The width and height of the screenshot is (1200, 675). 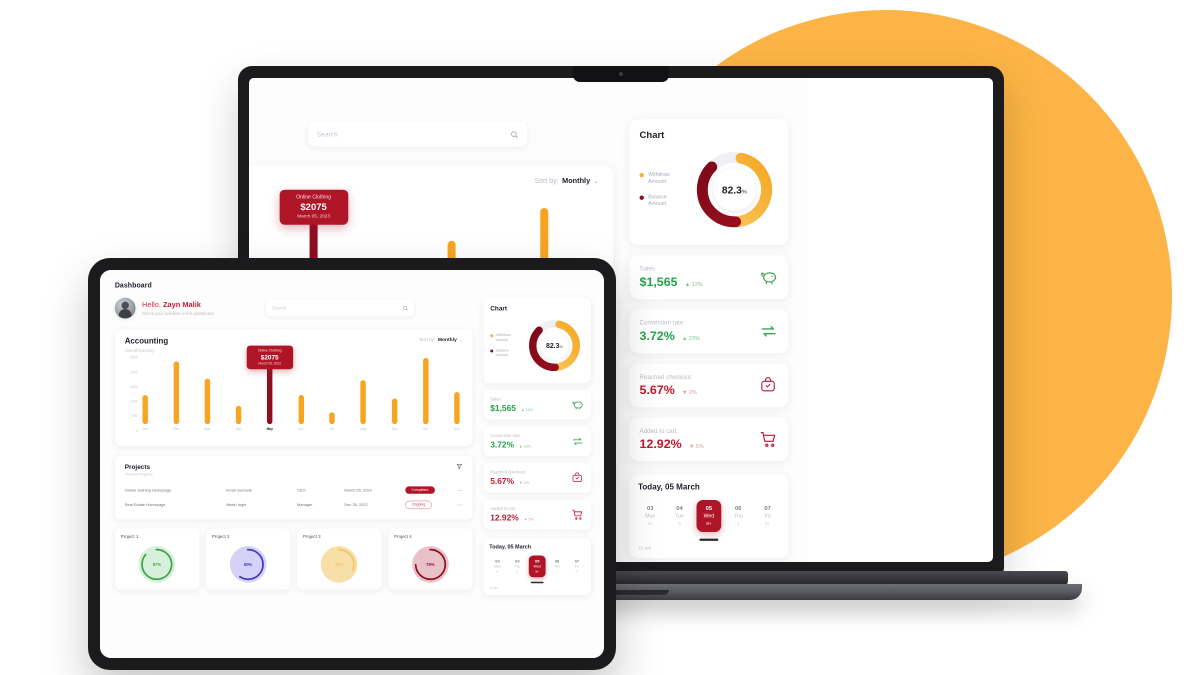 What do you see at coordinates (332, 394) in the screenshot?
I see `bar-column: Jul` at bounding box center [332, 394].